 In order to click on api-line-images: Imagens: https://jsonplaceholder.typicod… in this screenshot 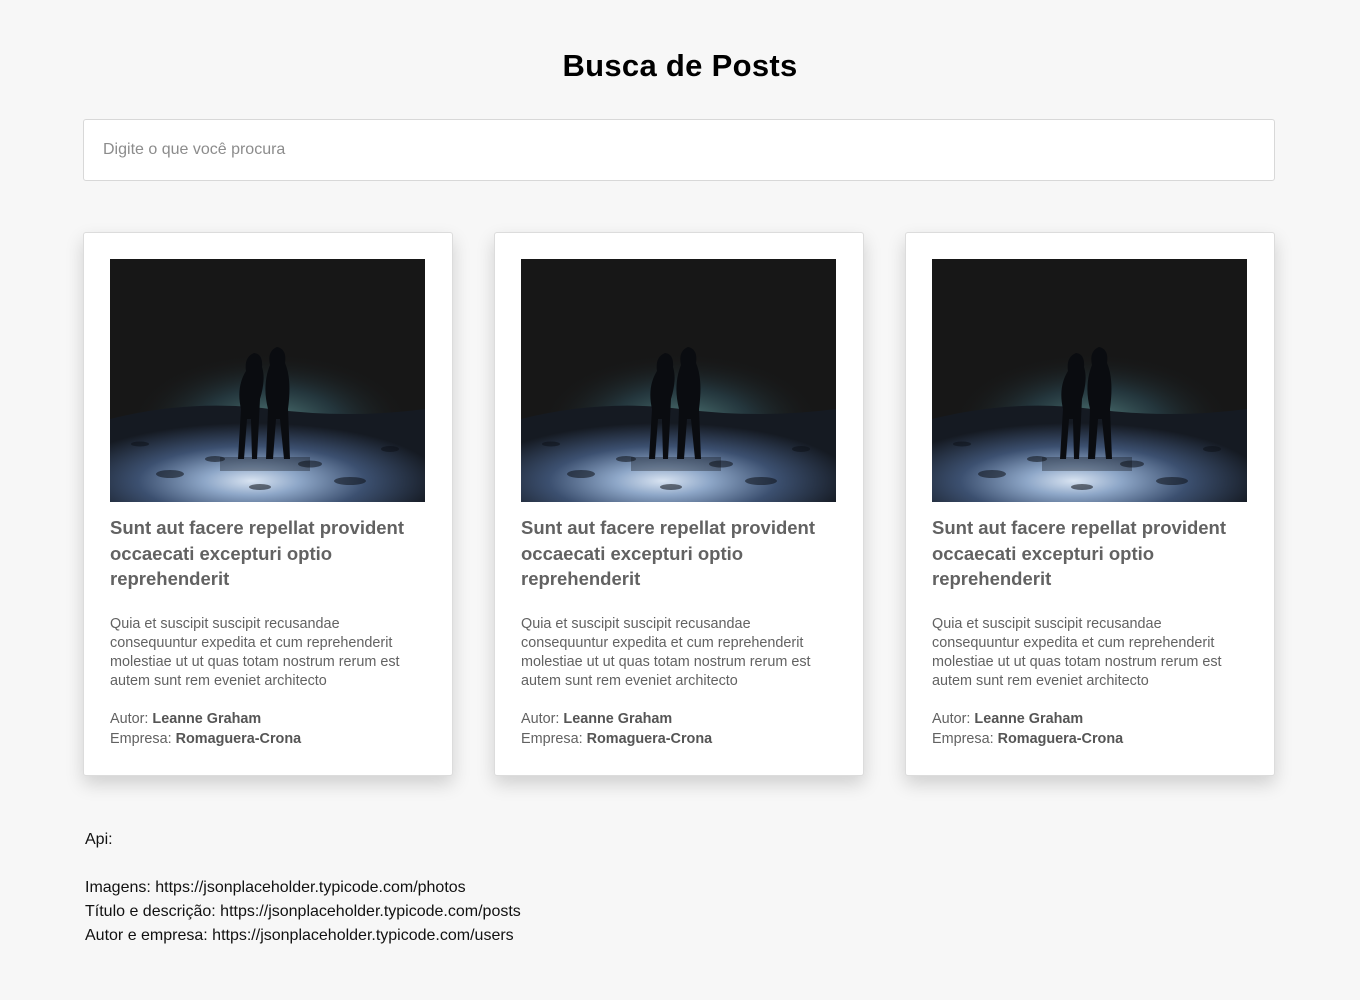, I will do `click(275, 887)`.